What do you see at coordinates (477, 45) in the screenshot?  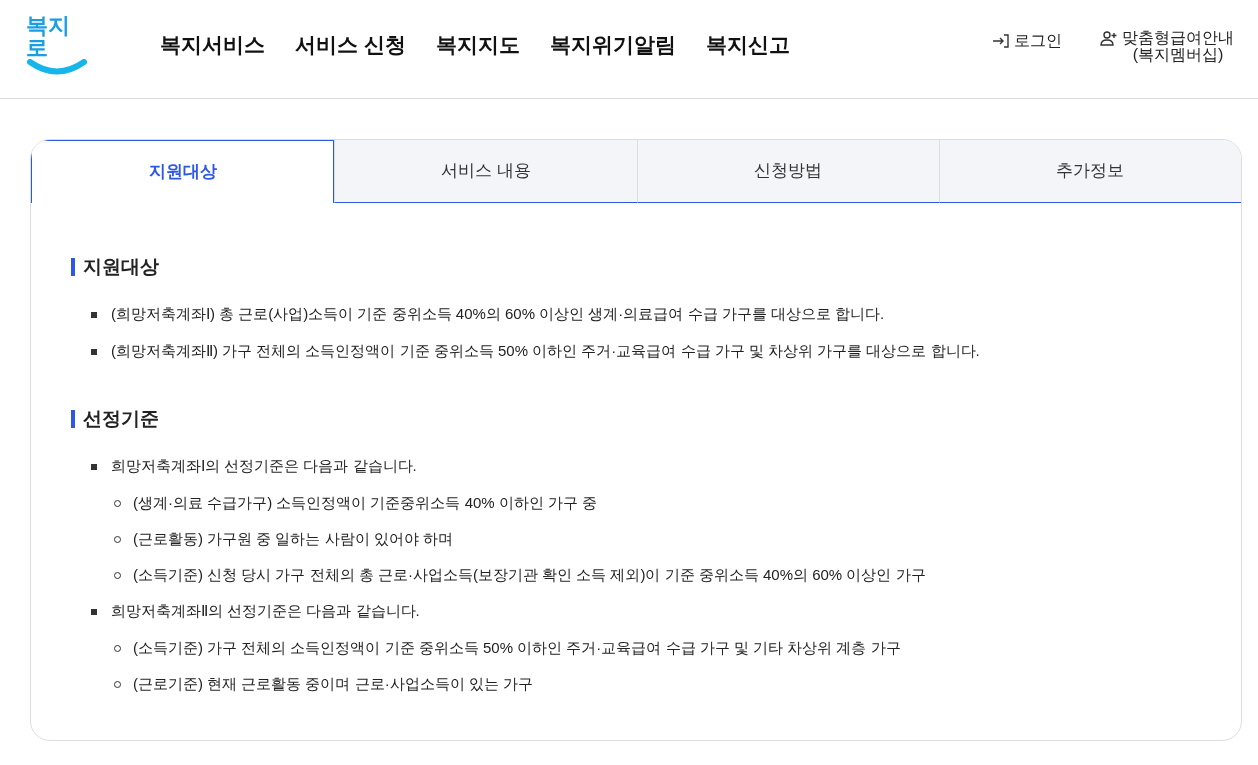 I see `nav-link: 복지지도` at bounding box center [477, 45].